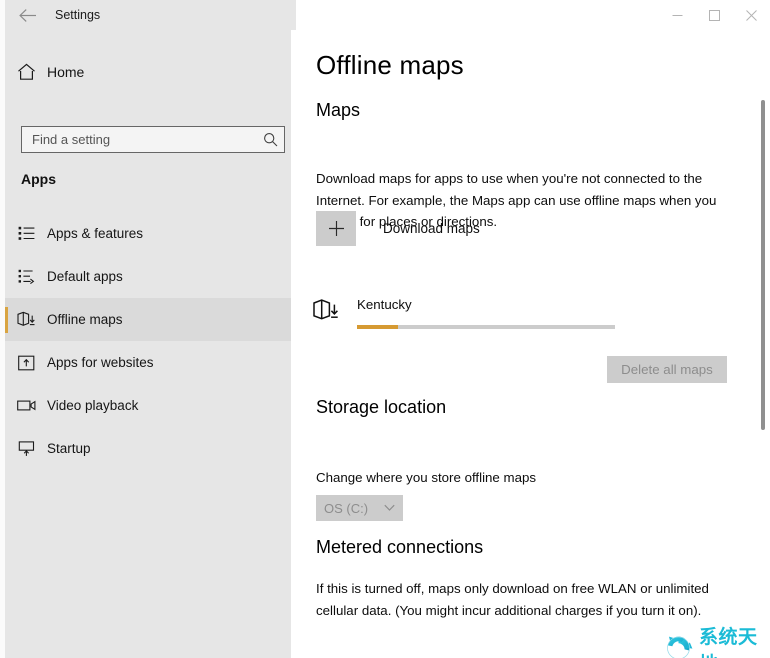  I want to click on downloading-map-name: Kentucky, so click(384, 304).